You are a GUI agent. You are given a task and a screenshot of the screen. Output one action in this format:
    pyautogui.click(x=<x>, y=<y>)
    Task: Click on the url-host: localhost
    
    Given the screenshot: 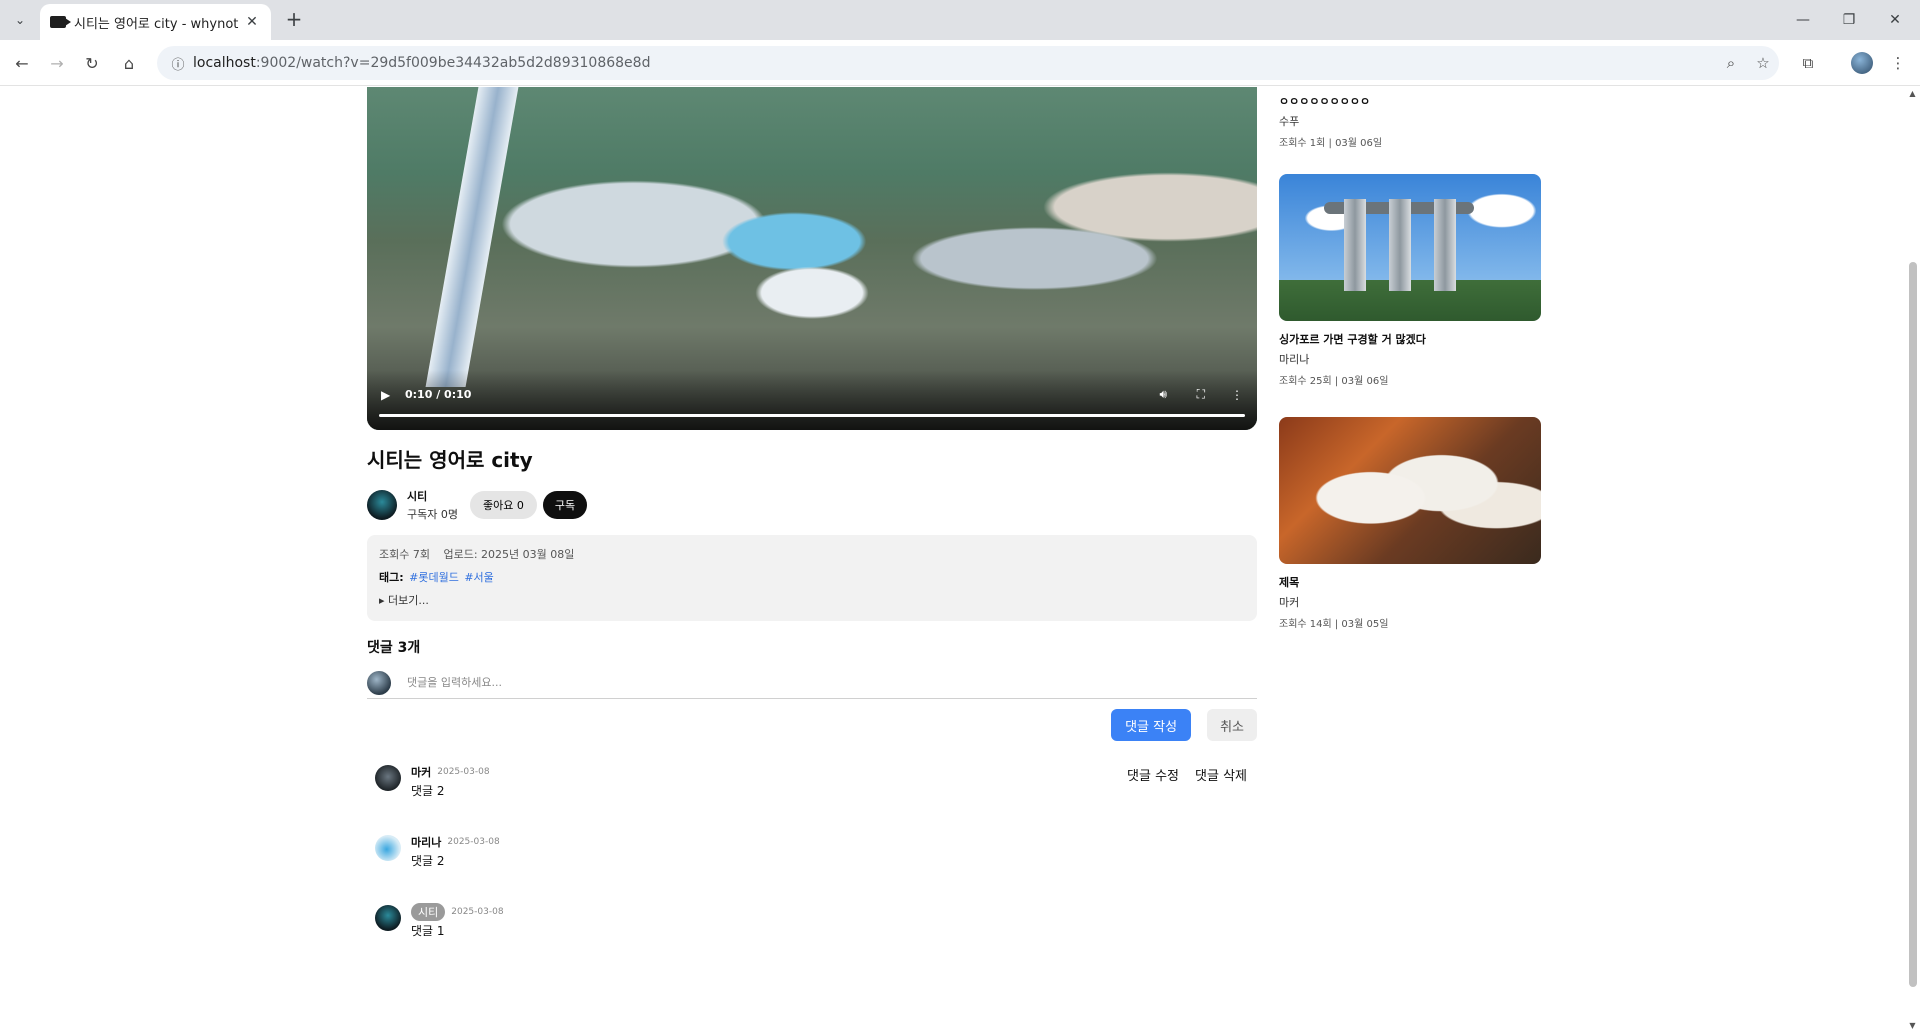 What is the action you would take?
    pyautogui.click(x=224, y=63)
    